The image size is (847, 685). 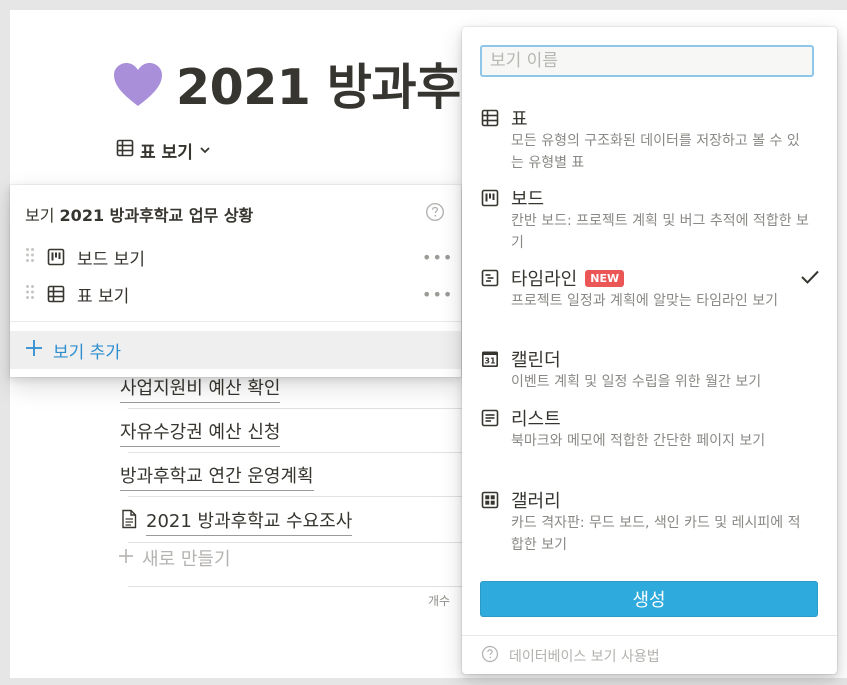 I want to click on calendar-icon: 31, so click(x=490, y=359).